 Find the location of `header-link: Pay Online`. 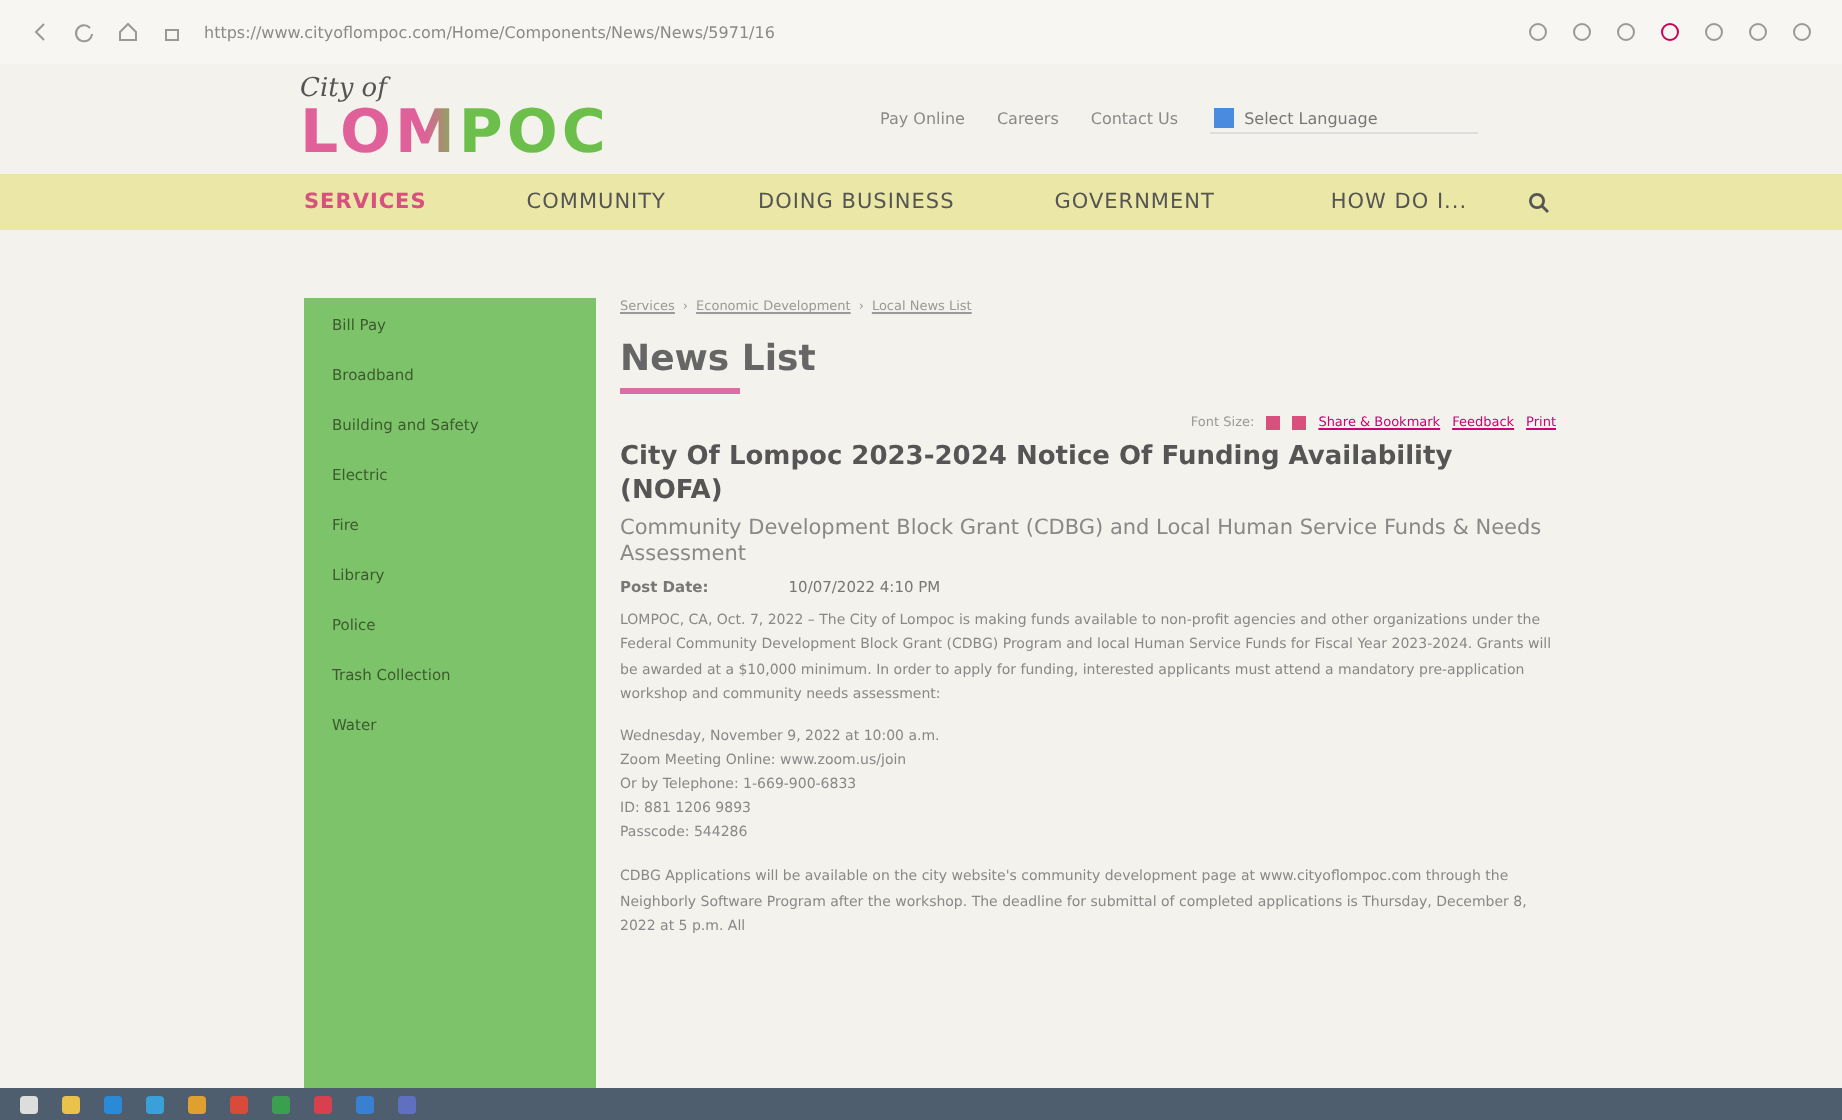

header-link: Pay Online is located at coordinates (922, 119).